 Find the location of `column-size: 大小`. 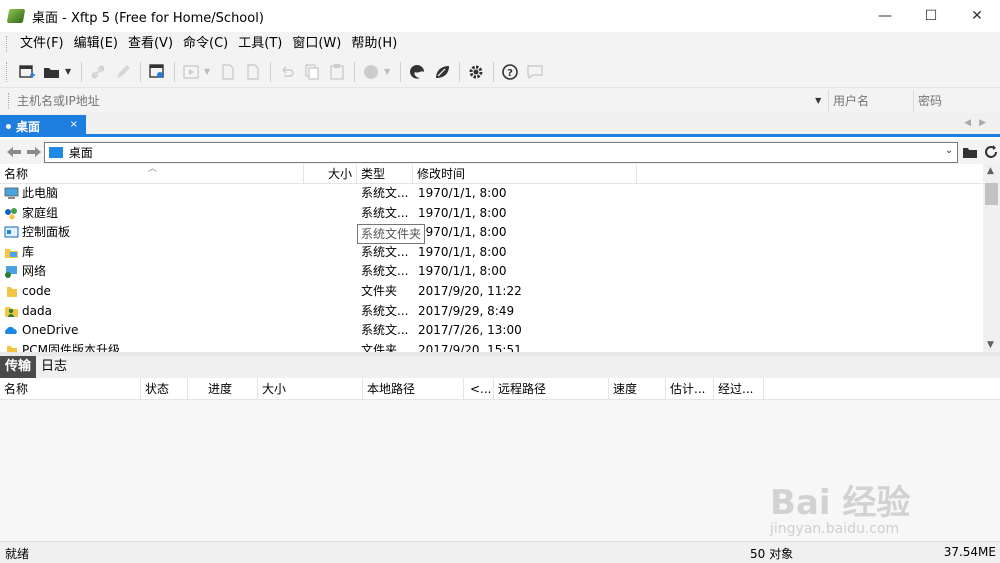

column-size: 大小 is located at coordinates (330, 174).